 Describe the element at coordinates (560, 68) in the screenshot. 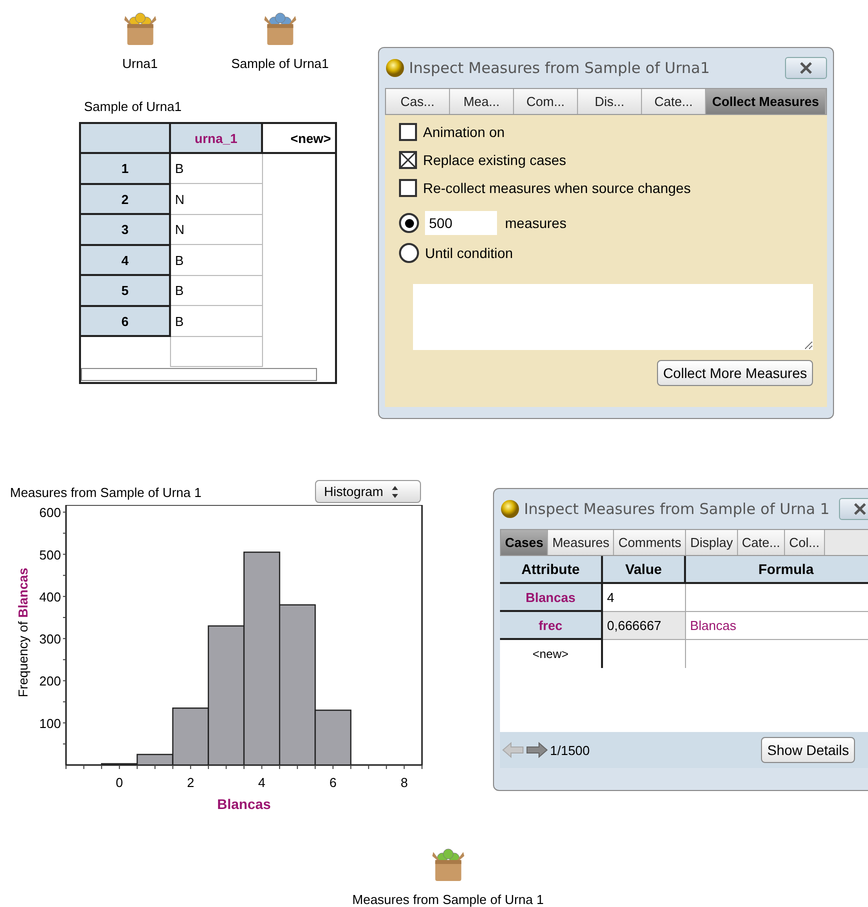

I see `window-title: Inspect Measures from Sample of Urna1` at that location.